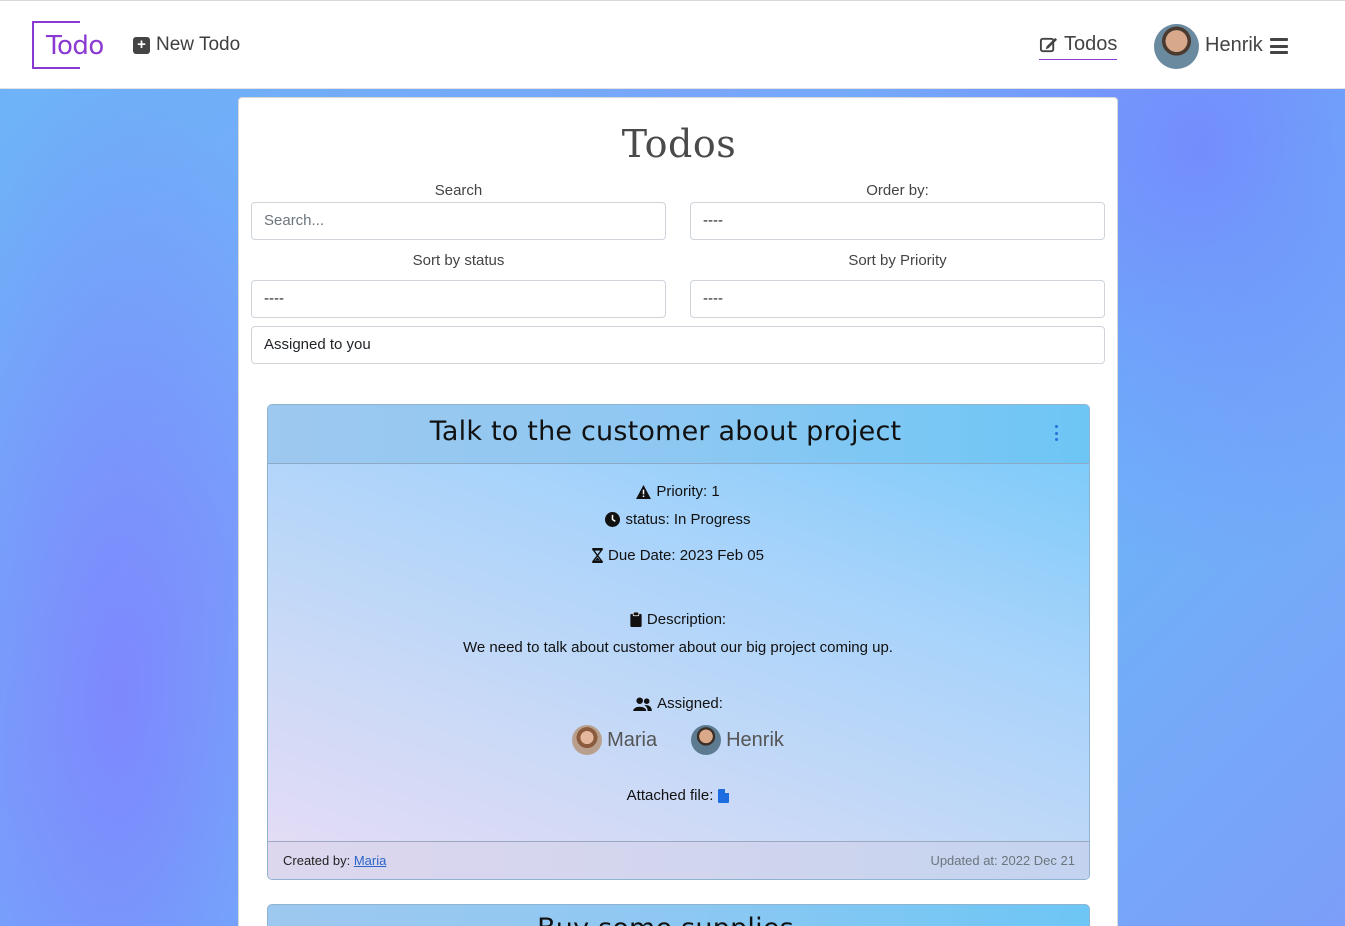 Image resolution: width=1345 pixels, height=926 pixels. Describe the element at coordinates (755, 739) in the screenshot. I see `assignee-name: Henrik` at that location.